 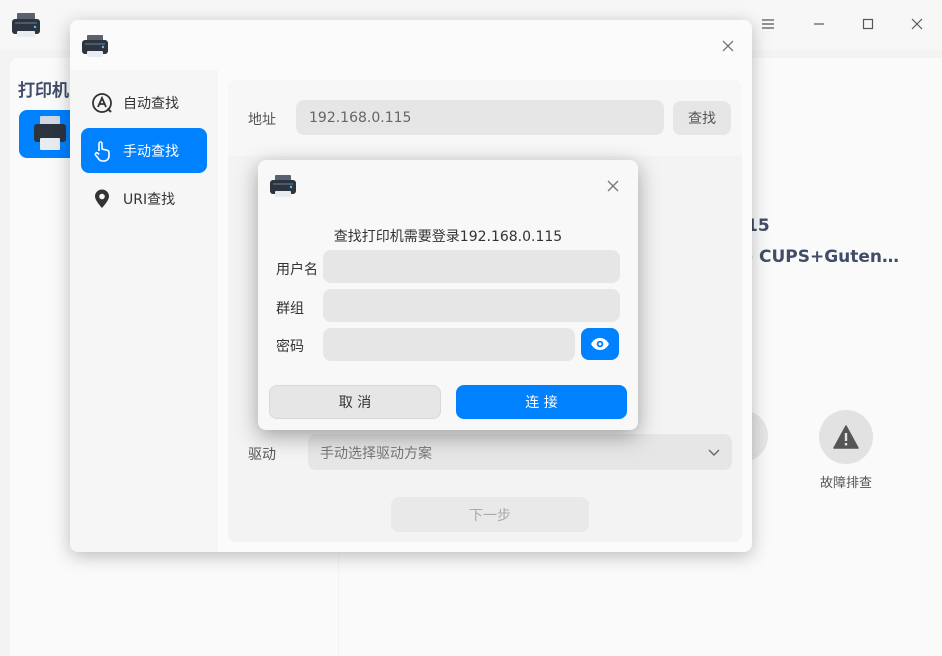 What do you see at coordinates (471, 305) in the screenshot?
I see `group-input` at bounding box center [471, 305].